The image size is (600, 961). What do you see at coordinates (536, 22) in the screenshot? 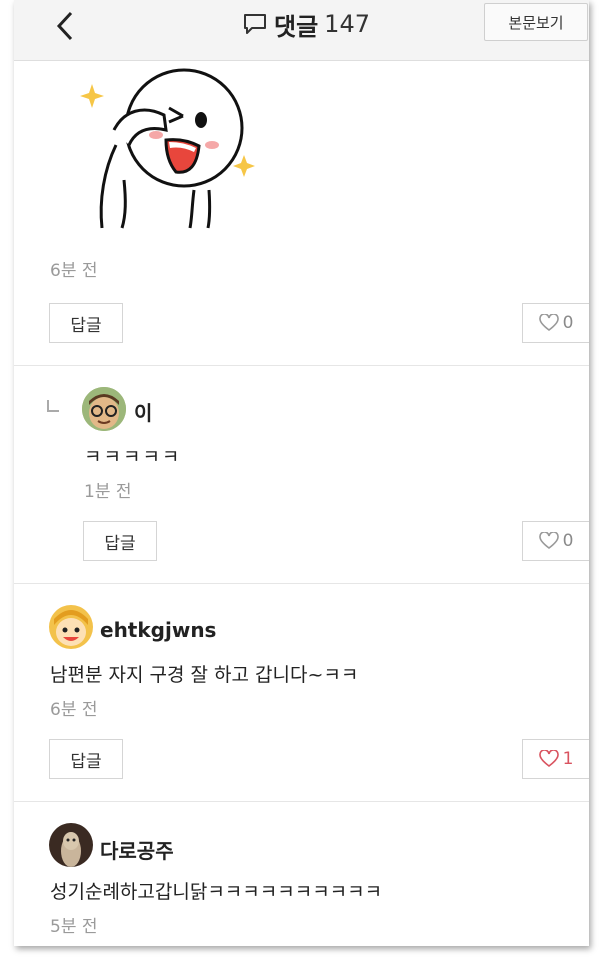
I see `view-post-button: 본문보기` at bounding box center [536, 22].